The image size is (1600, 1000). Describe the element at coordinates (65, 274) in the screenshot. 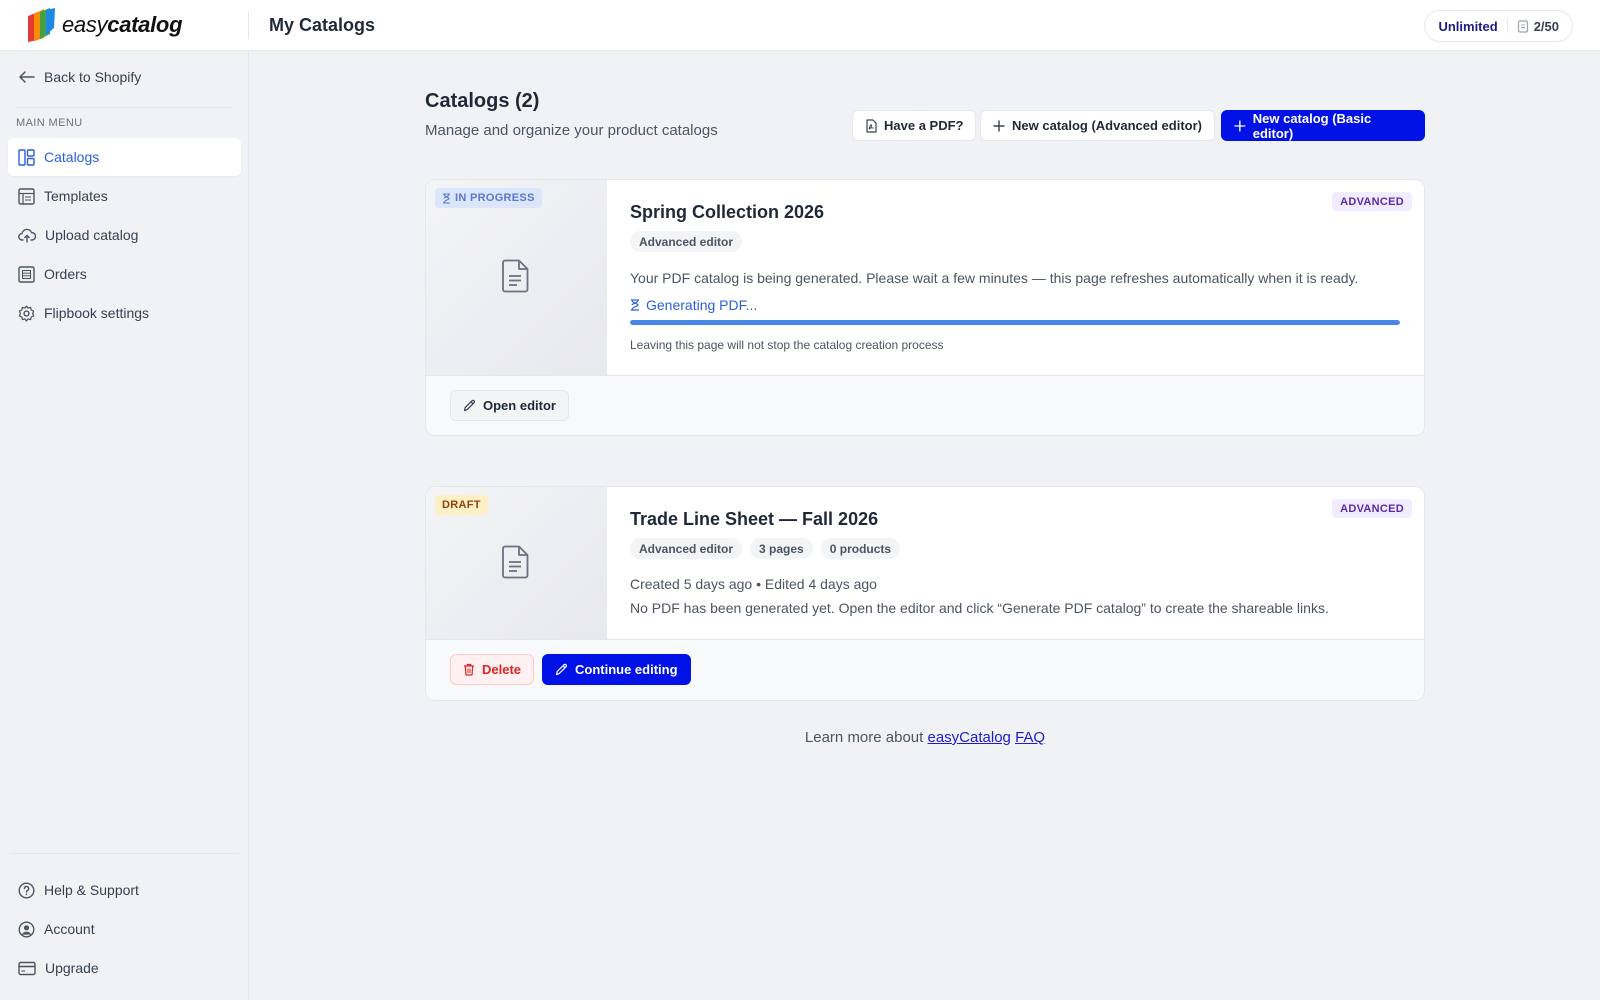

I see `sidebar-item-label: Orders` at that location.